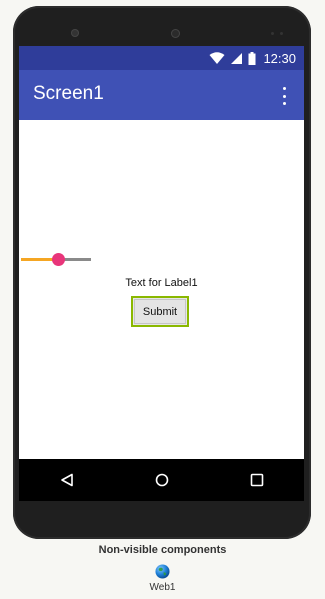 Image resolution: width=325 pixels, height=599 pixels. I want to click on non-visible-components-title: Non-visible components, so click(162, 550).